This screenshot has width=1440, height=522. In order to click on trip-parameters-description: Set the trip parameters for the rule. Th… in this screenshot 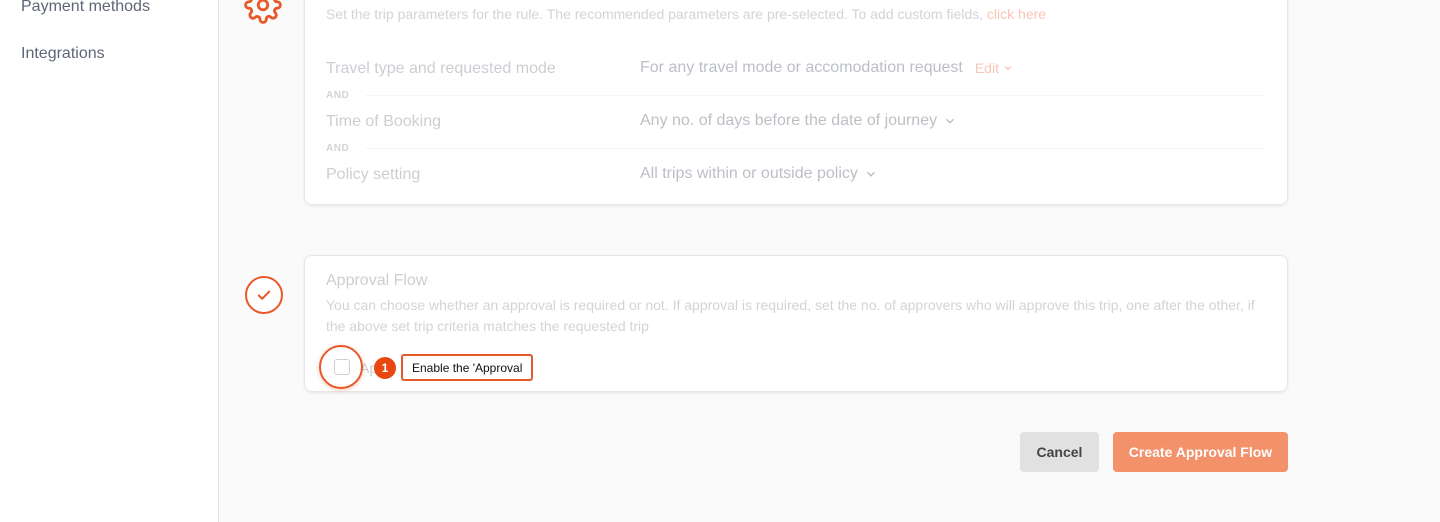, I will do `click(686, 14)`.